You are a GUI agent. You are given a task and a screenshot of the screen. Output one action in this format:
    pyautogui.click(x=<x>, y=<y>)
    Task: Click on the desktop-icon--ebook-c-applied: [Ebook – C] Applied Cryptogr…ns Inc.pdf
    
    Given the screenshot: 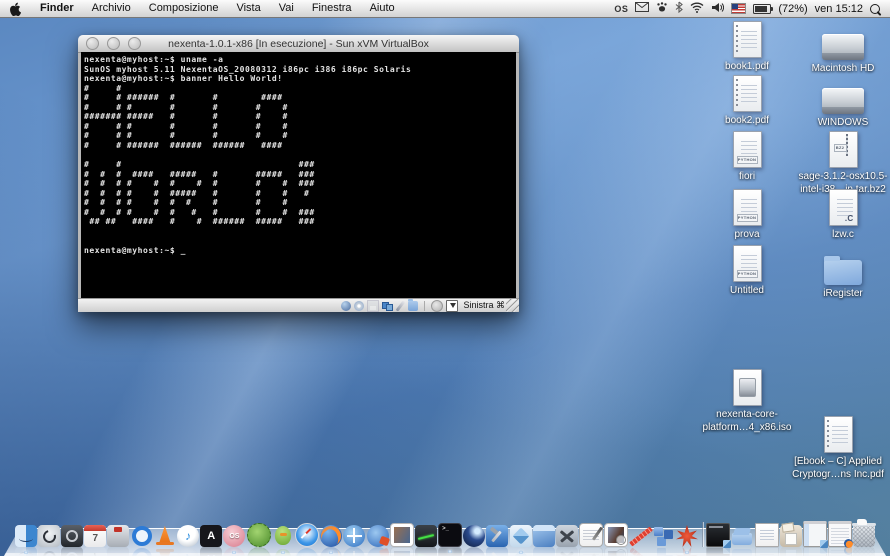 What is the action you would take?
    pyautogui.click(x=838, y=448)
    